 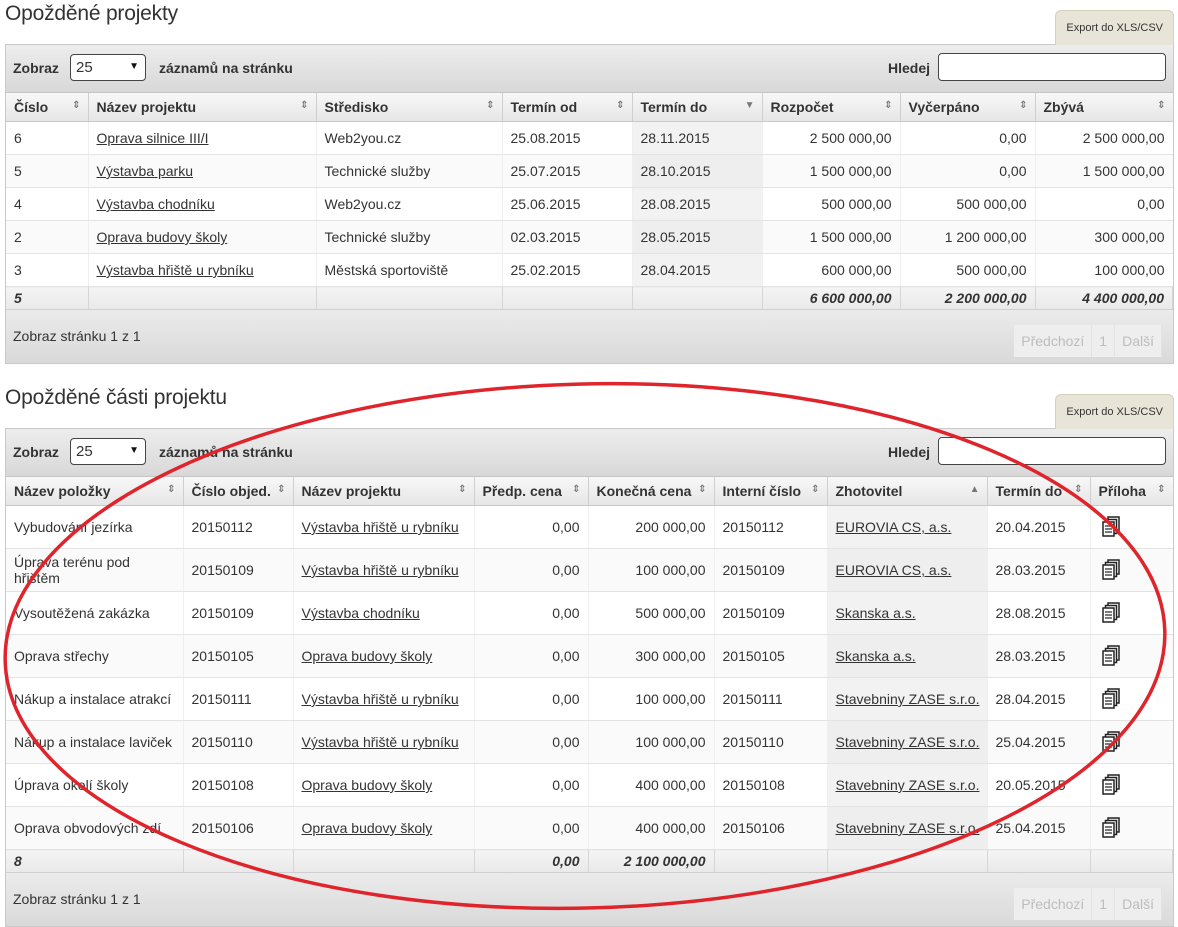 What do you see at coordinates (567, 107) in the screenshot?
I see `column-header-termin-od: Termín od ⇕` at bounding box center [567, 107].